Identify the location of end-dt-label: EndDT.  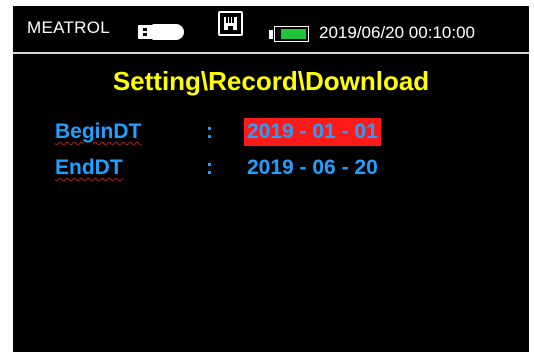
(89, 167).